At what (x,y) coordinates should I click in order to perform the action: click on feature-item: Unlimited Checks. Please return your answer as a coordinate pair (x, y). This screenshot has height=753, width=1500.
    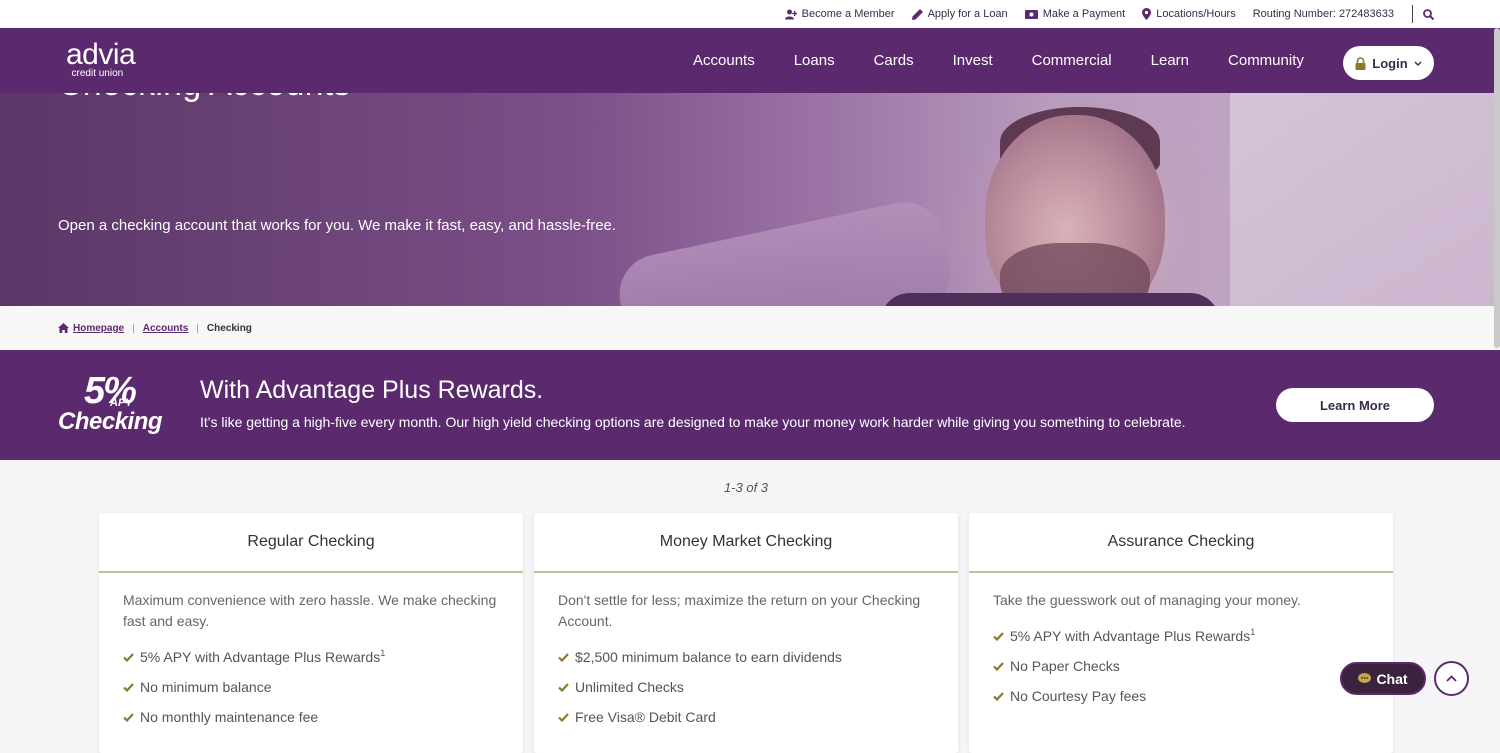
    Looking at the image, I should click on (746, 687).